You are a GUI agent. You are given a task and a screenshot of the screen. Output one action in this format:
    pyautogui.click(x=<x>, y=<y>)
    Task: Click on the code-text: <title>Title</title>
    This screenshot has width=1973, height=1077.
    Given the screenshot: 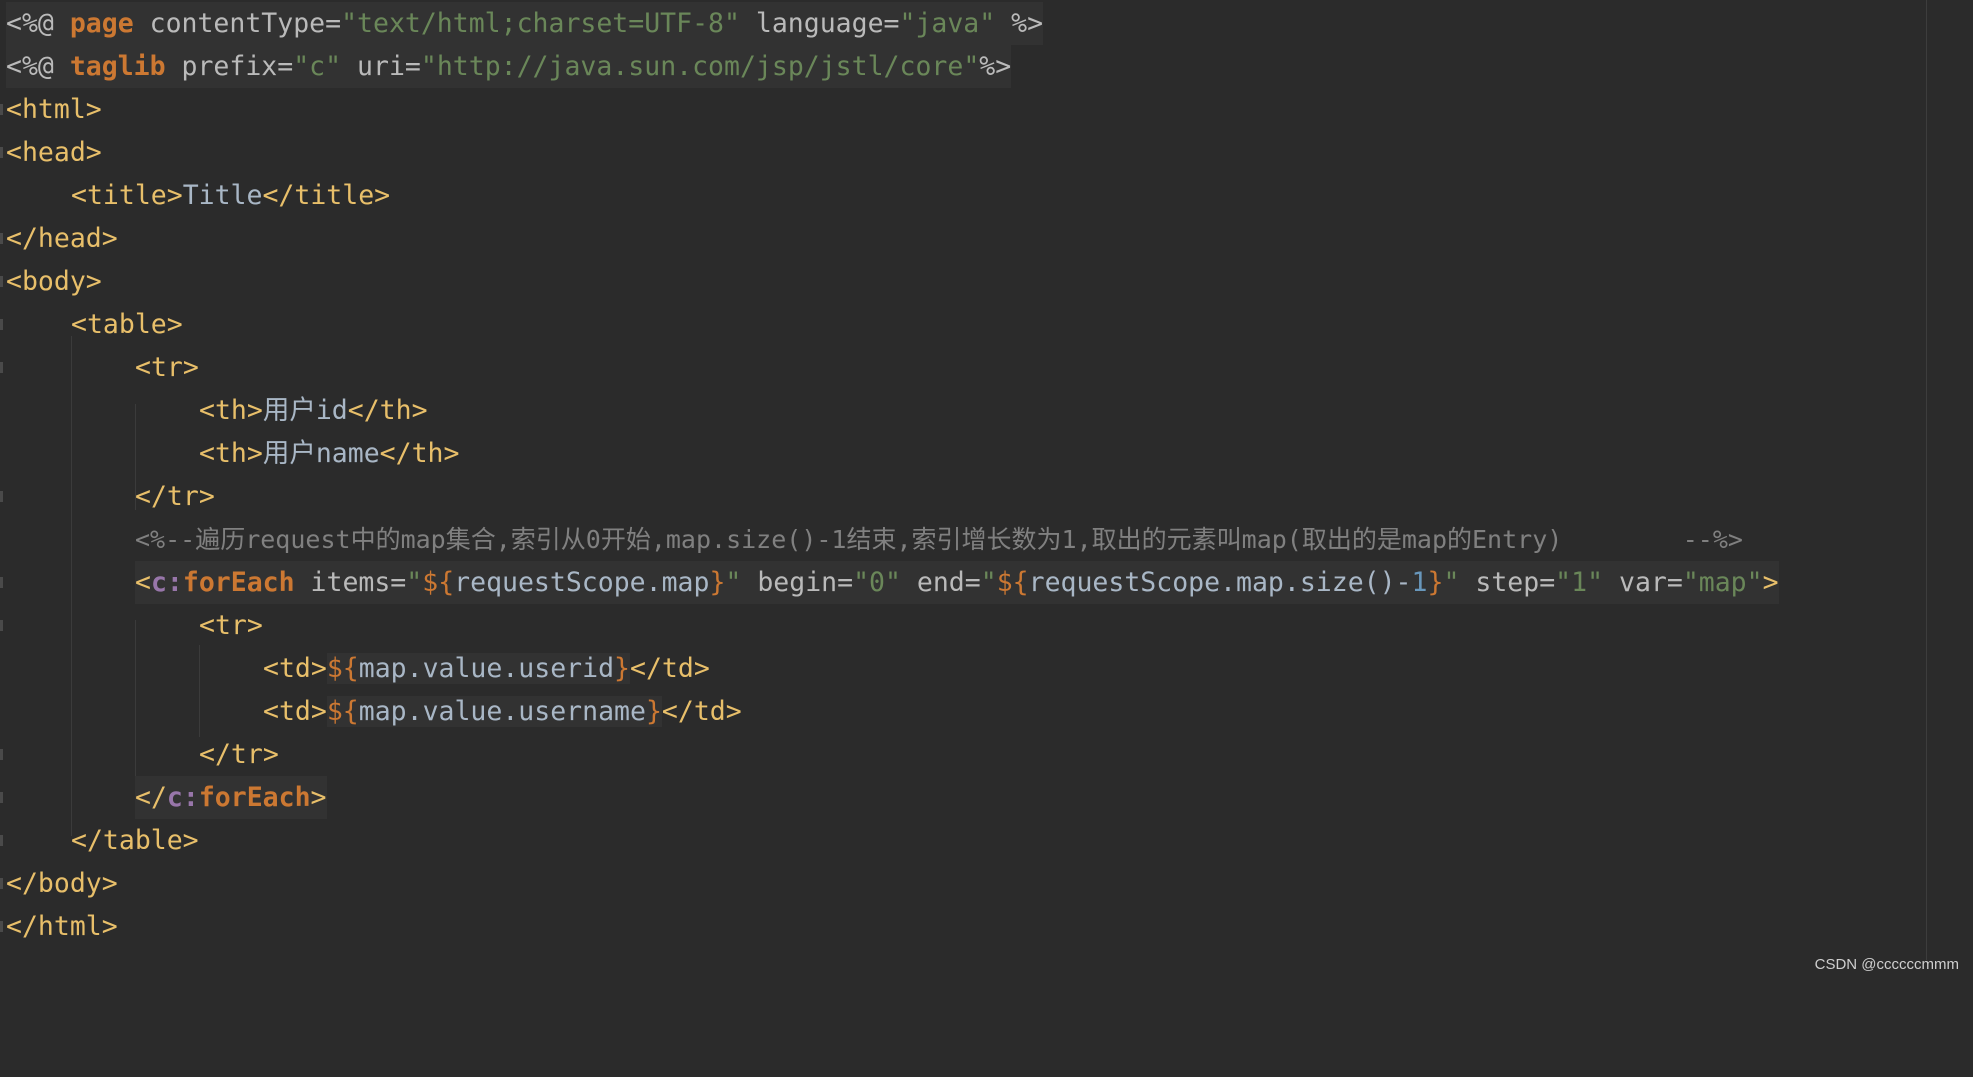 What is the action you would take?
    pyautogui.click(x=230, y=195)
    